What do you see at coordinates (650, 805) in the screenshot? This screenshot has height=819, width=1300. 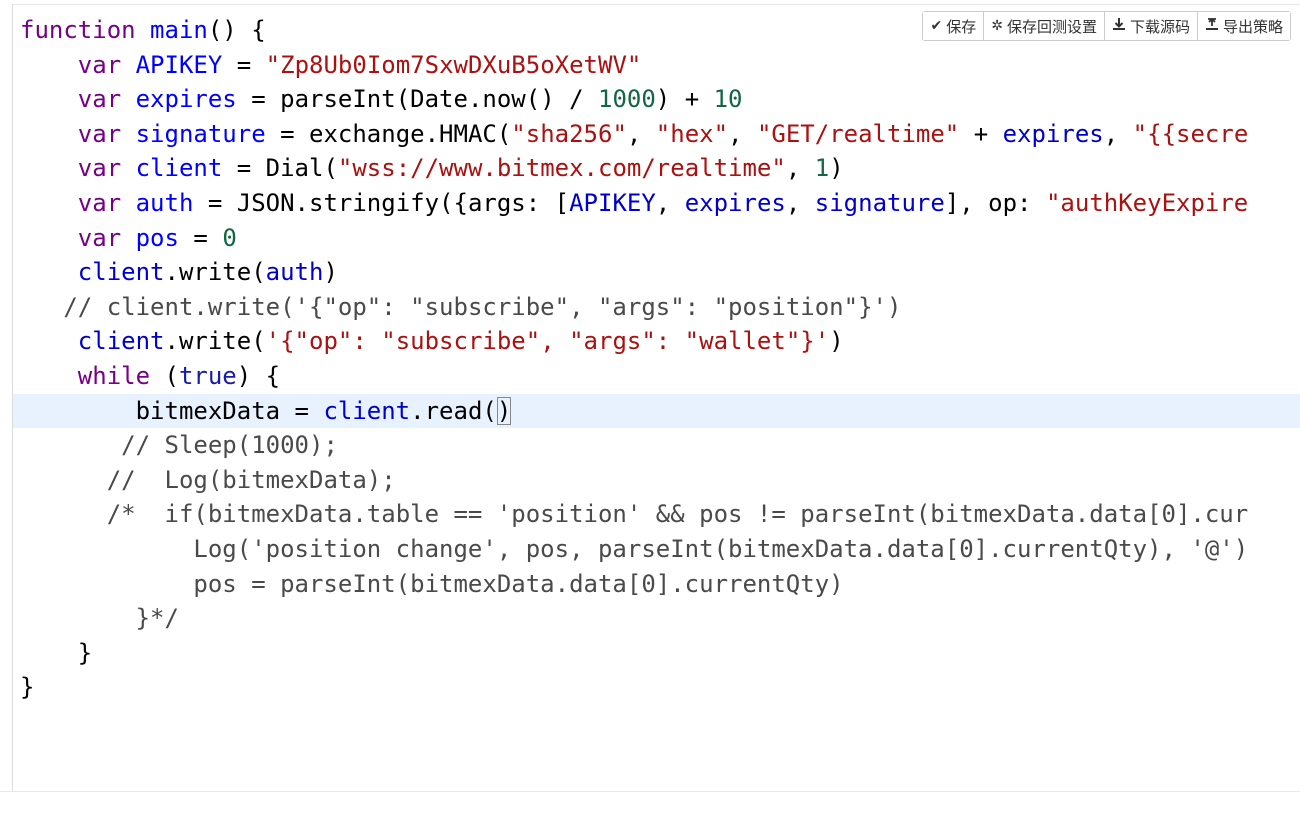 I see `editor-footer` at bounding box center [650, 805].